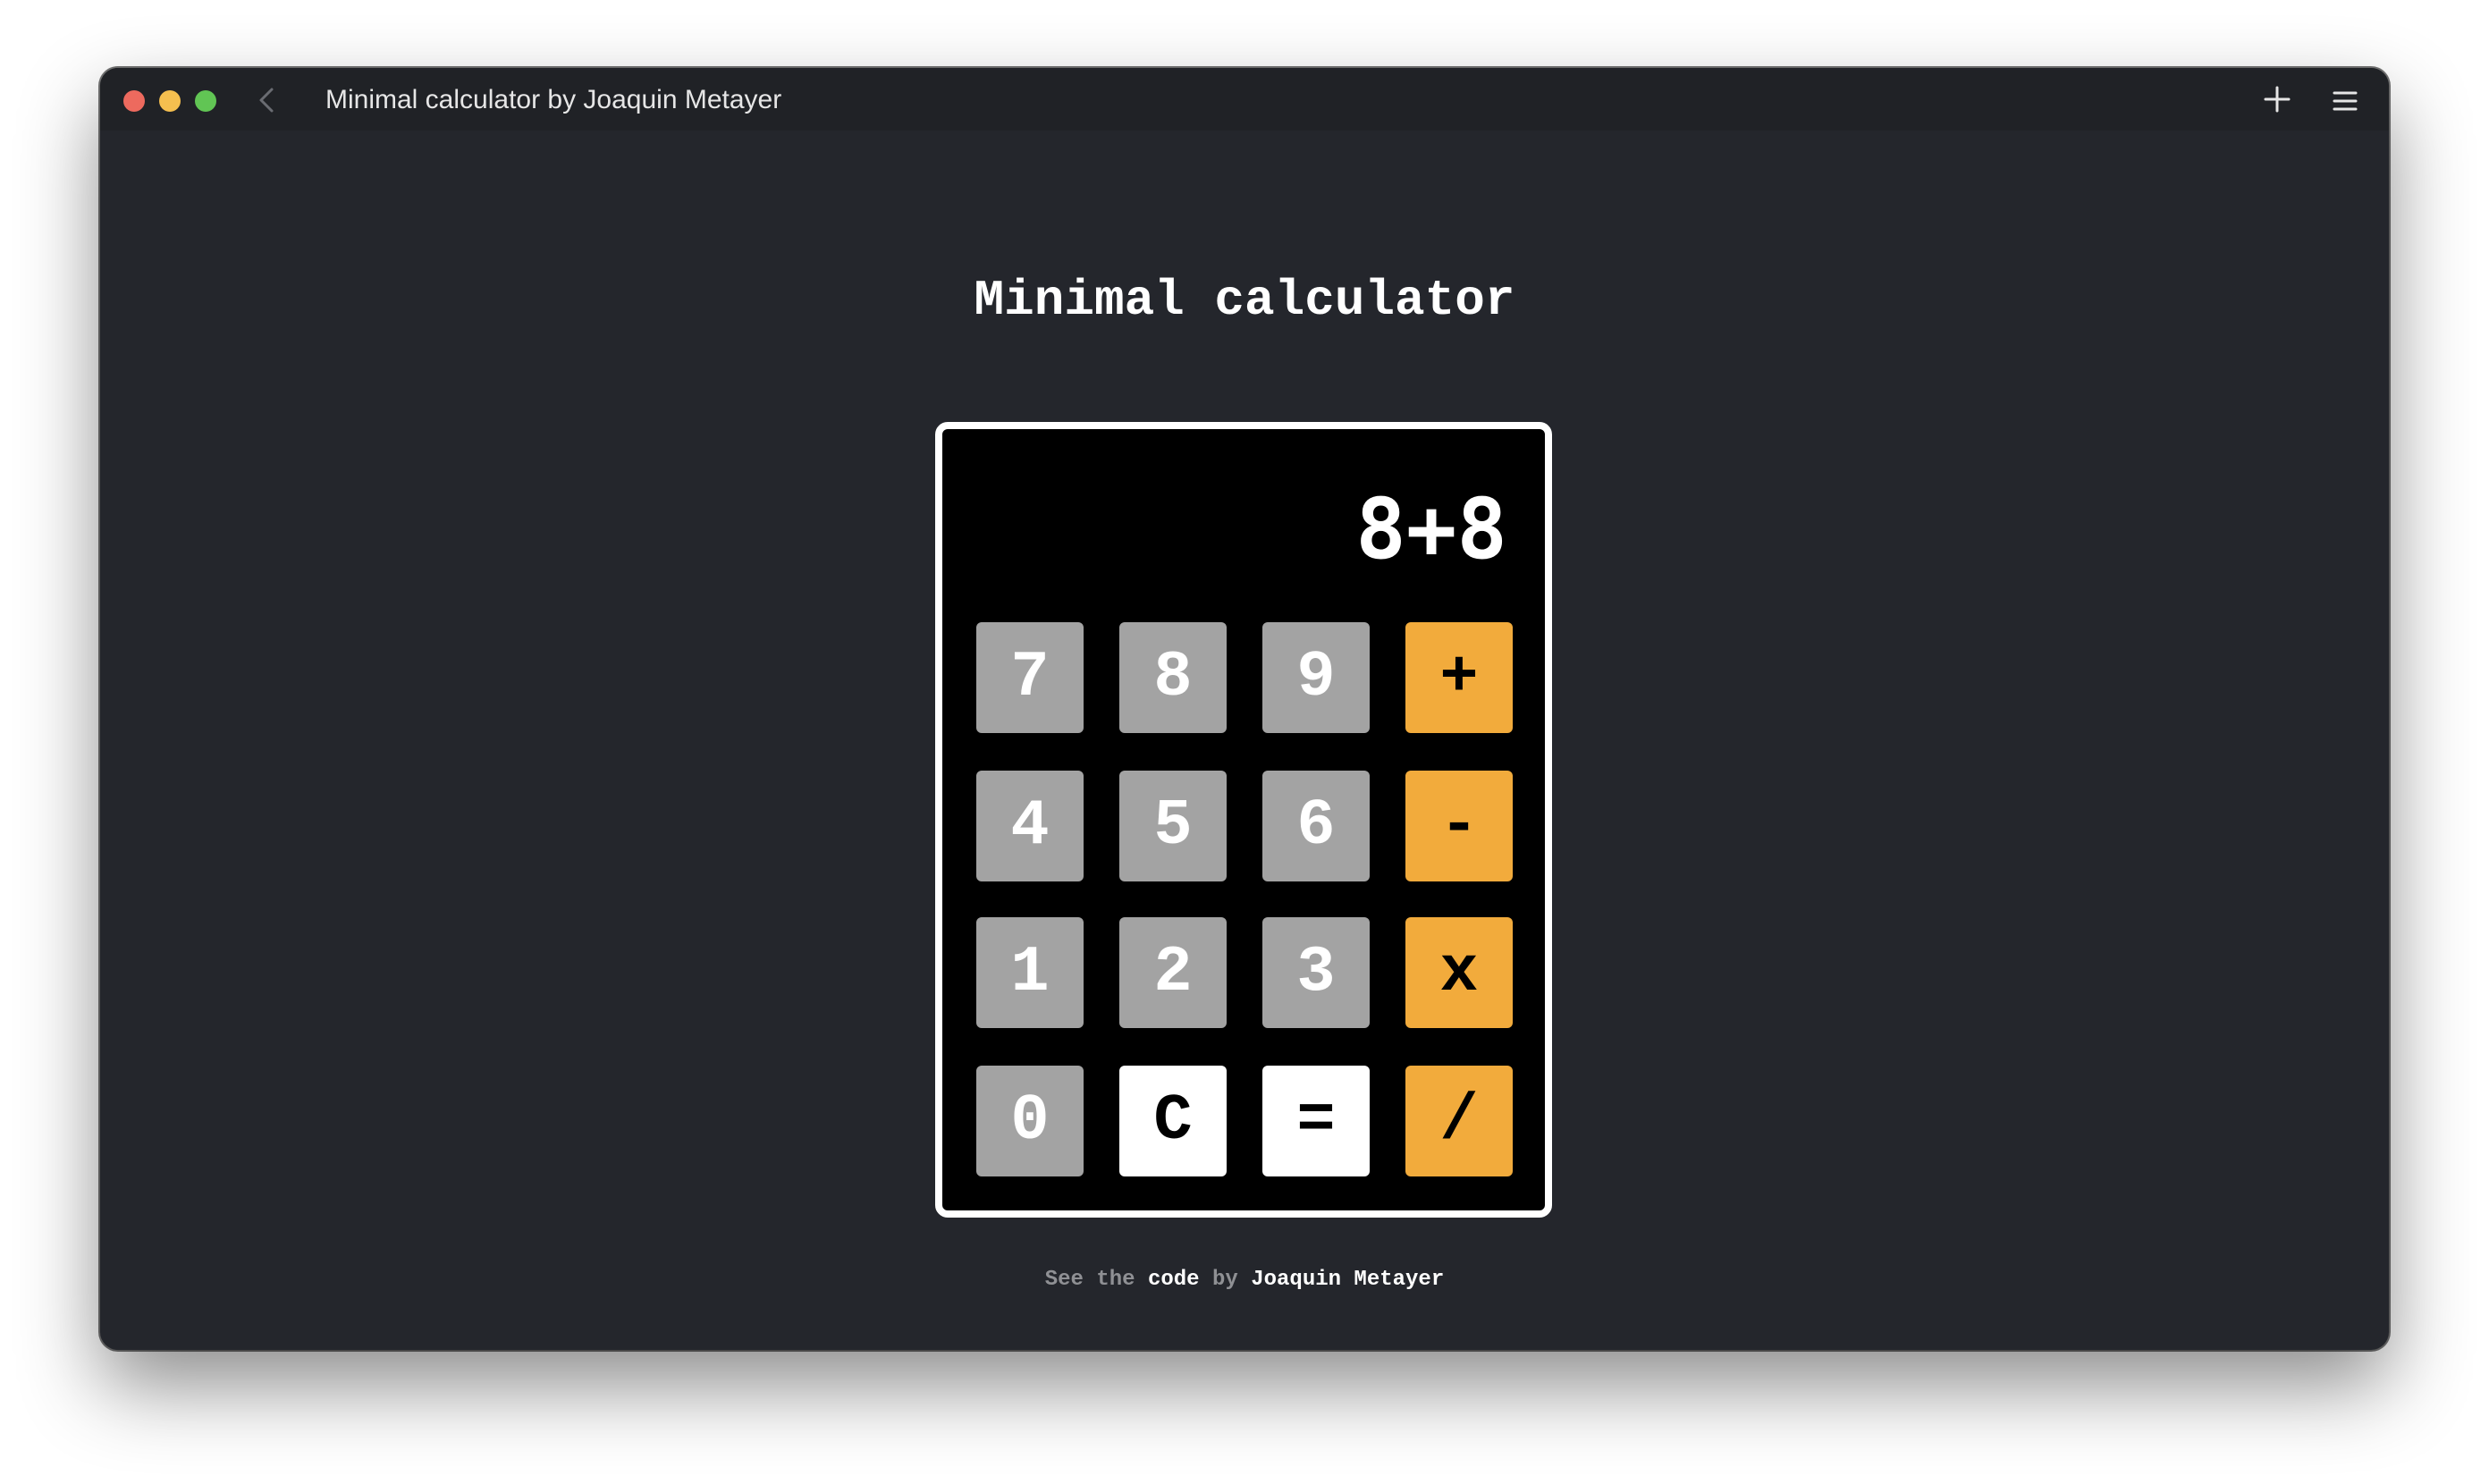 The height and width of the screenshot is (1484, 2489). What do you see at coordinates (1431, 529) in the screenshot?
I see `calculator-display: 8+8` at bounding box center [1431, 529].